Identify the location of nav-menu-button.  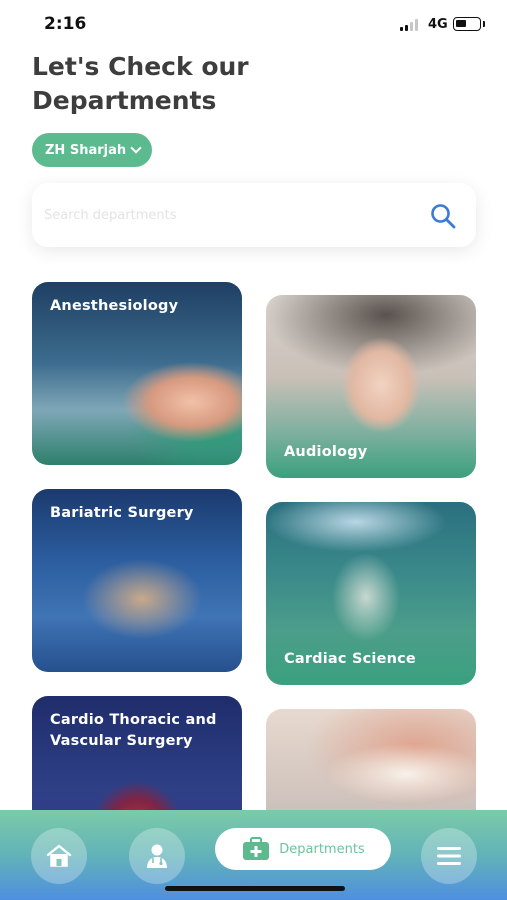
(449, 856).